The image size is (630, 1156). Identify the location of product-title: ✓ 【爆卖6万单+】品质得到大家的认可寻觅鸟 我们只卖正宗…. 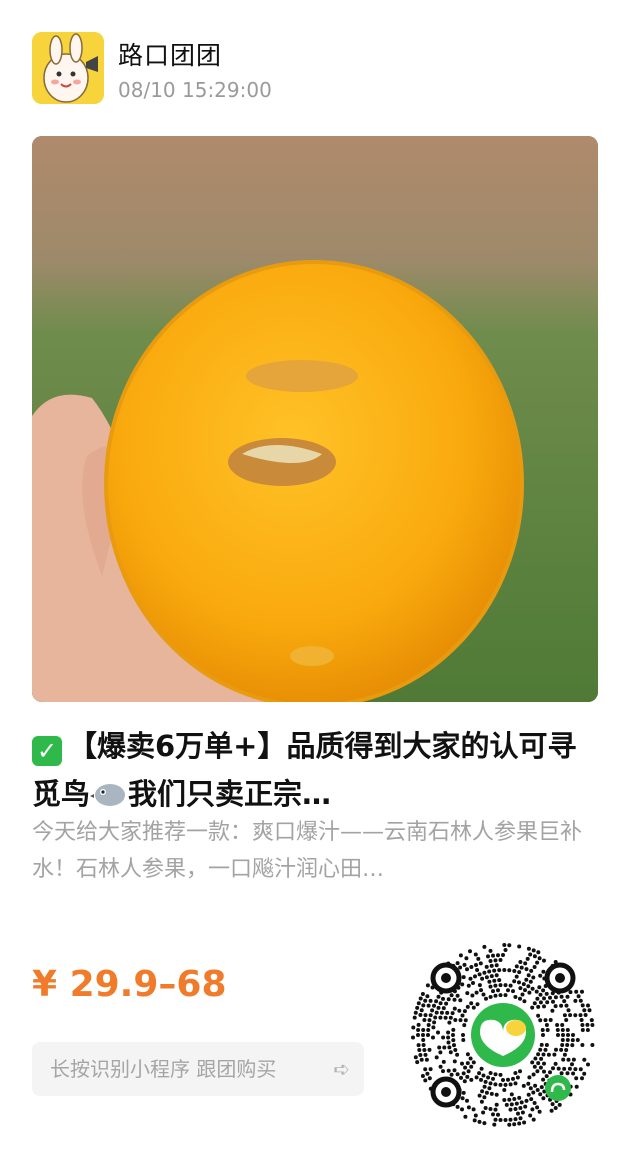
(315, 770).